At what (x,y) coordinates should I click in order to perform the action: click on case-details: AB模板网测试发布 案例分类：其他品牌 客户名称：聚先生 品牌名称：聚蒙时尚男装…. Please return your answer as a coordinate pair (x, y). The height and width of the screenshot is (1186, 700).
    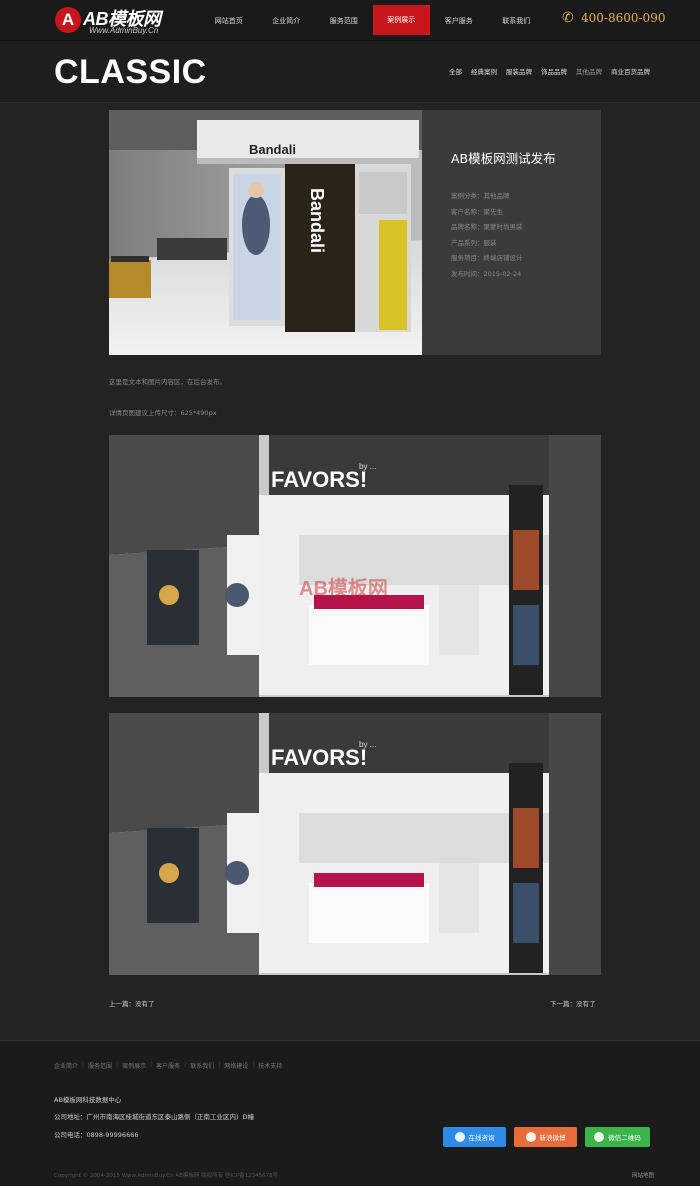
    Looking at the image, I should click on (521, 215).